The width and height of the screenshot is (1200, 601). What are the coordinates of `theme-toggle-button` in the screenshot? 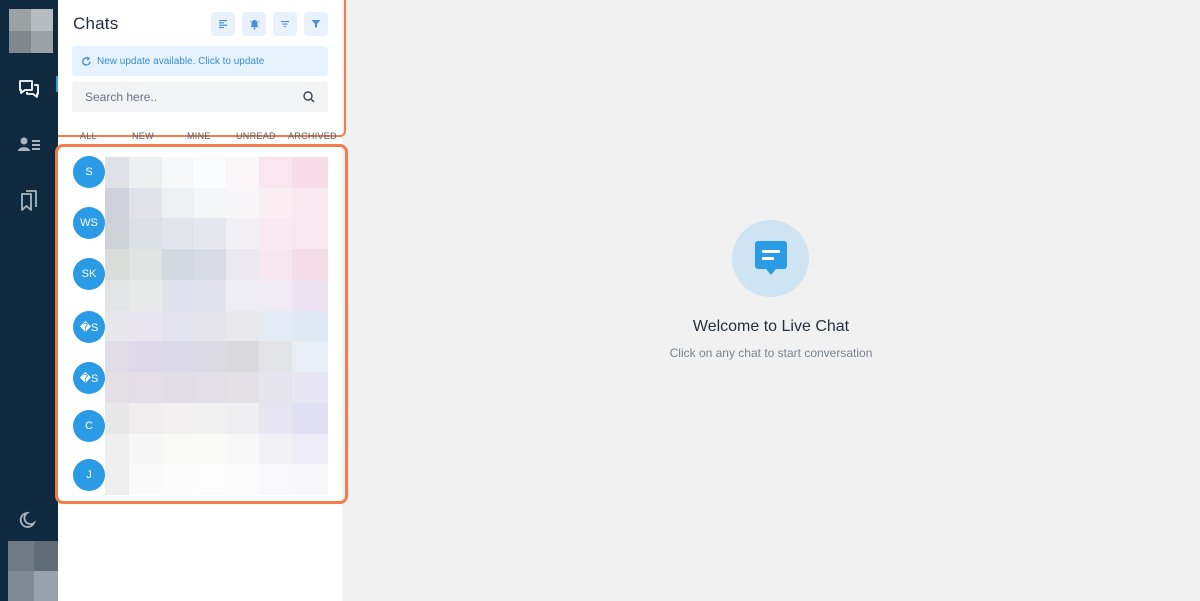 It's located at (29, 520).